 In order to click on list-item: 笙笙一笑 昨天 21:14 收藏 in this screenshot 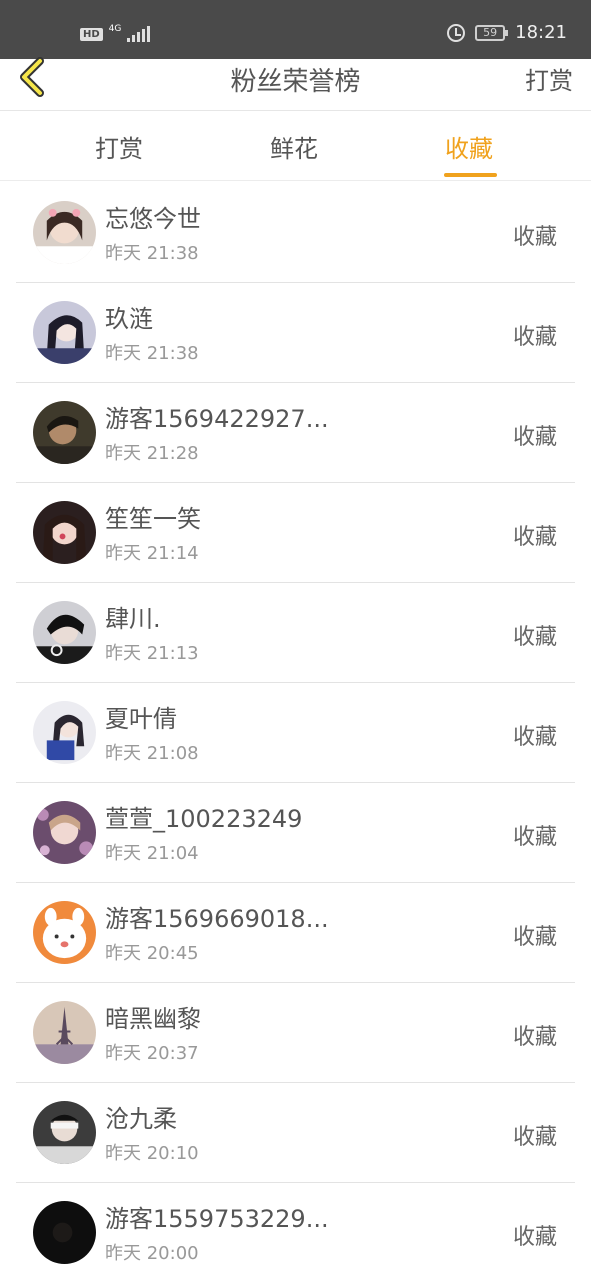, I will do `click(295, 533)`.